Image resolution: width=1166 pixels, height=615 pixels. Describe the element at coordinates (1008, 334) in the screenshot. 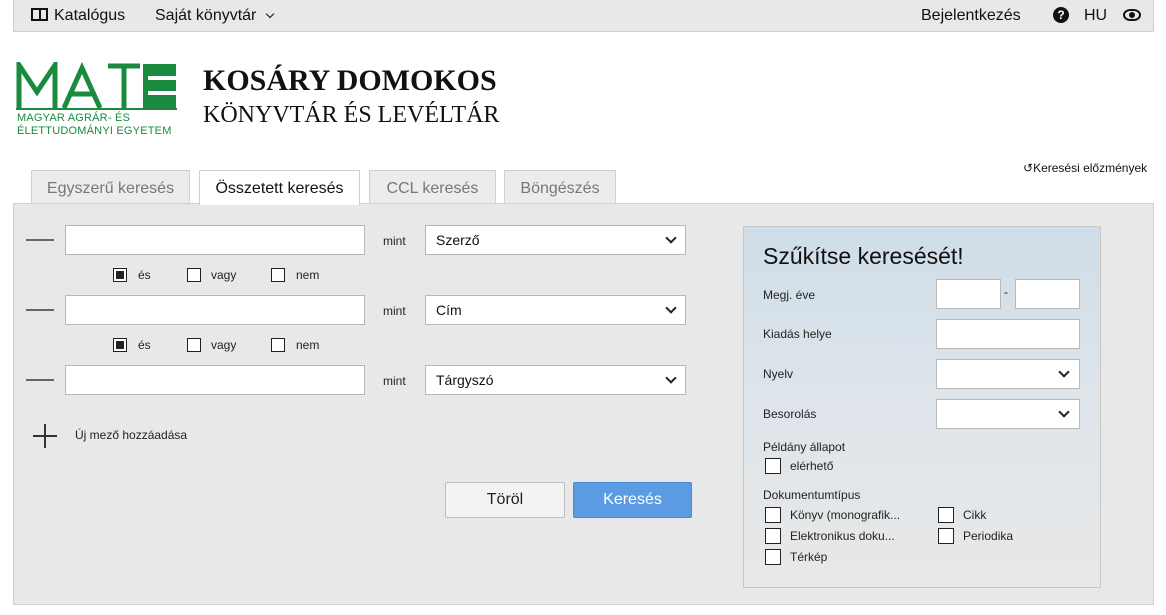

I see `place-input` at that location.